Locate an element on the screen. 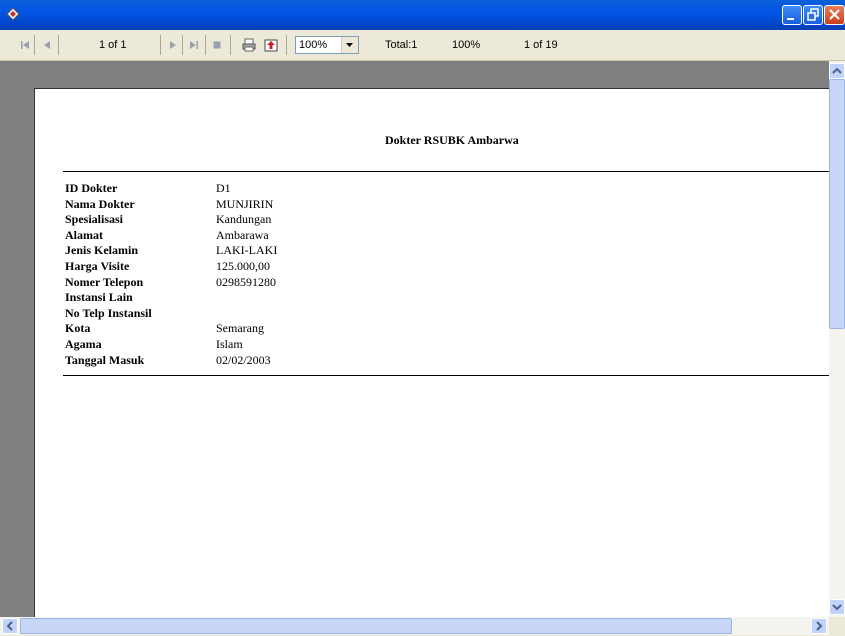  close-icon is located at coordinates (834, 14).